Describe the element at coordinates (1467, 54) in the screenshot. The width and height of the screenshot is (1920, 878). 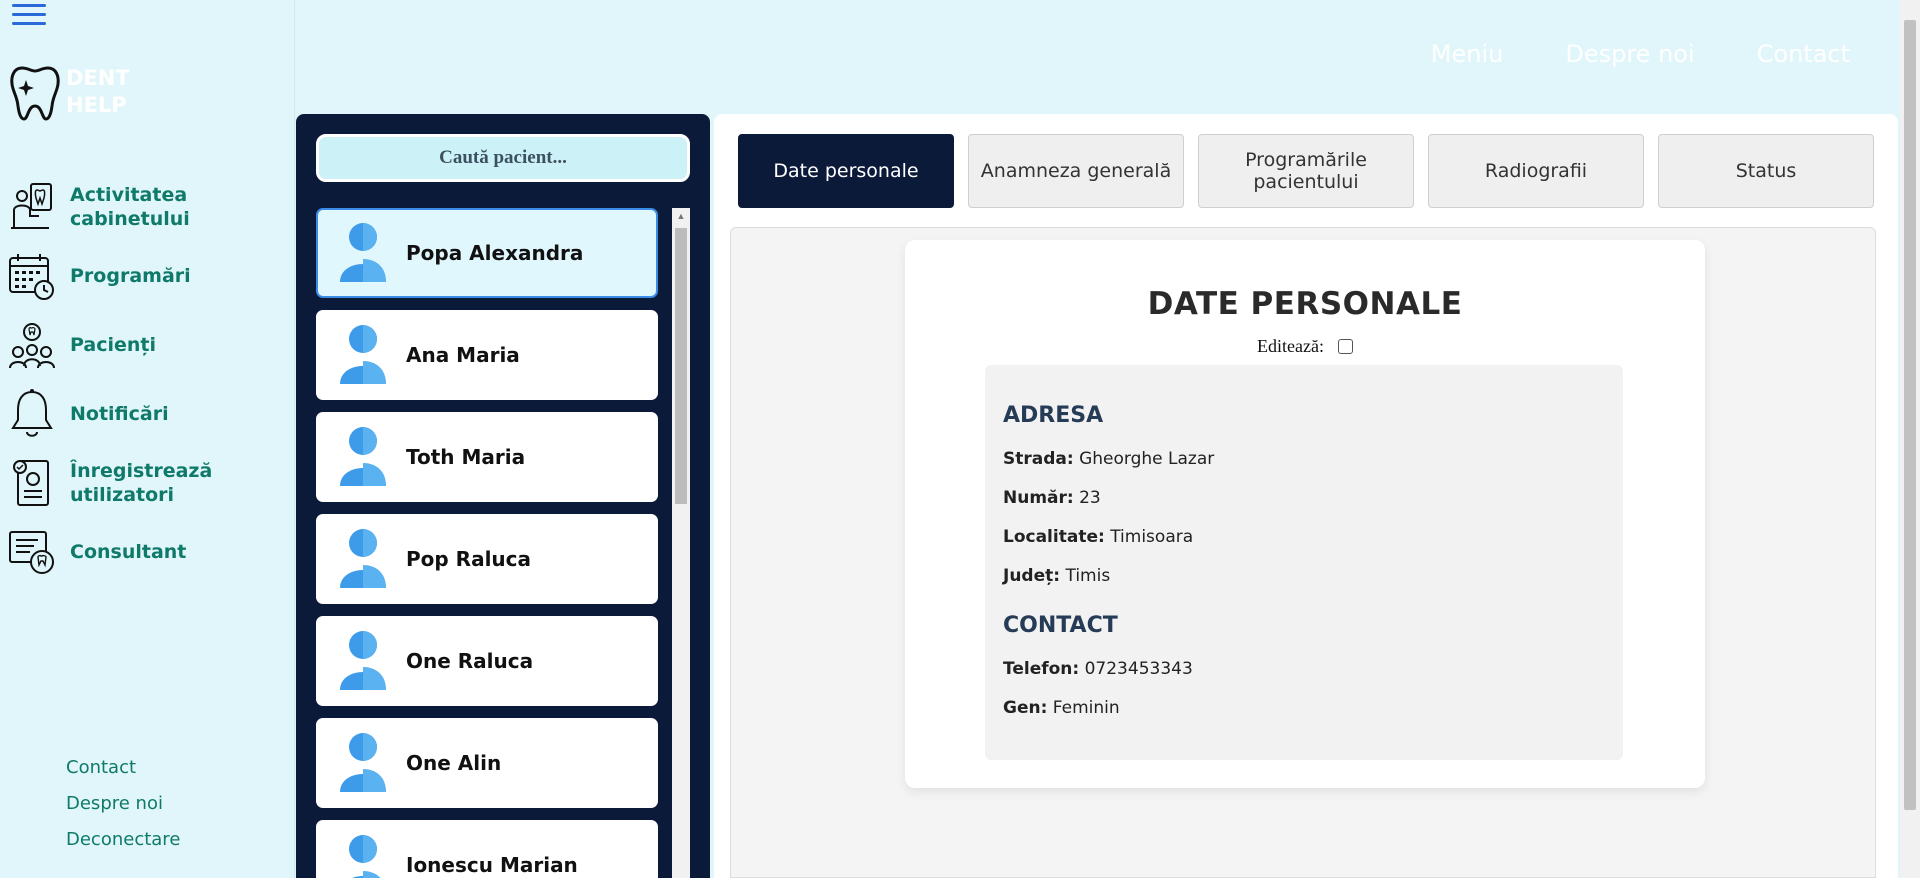
I see `top-nav-meniu: Meniu` at that location.